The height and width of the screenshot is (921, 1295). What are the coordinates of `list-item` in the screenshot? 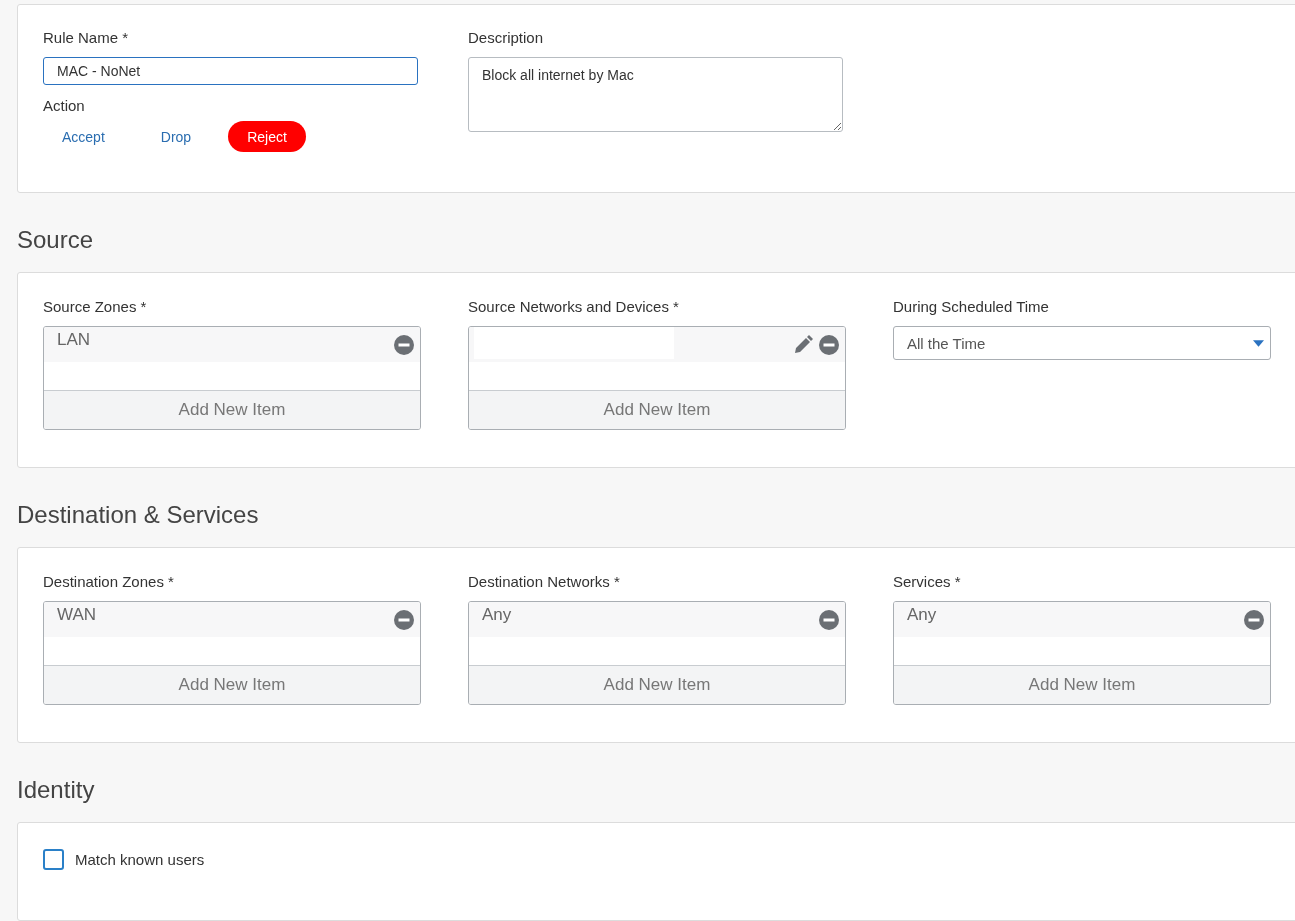 It's located at (657, 344).